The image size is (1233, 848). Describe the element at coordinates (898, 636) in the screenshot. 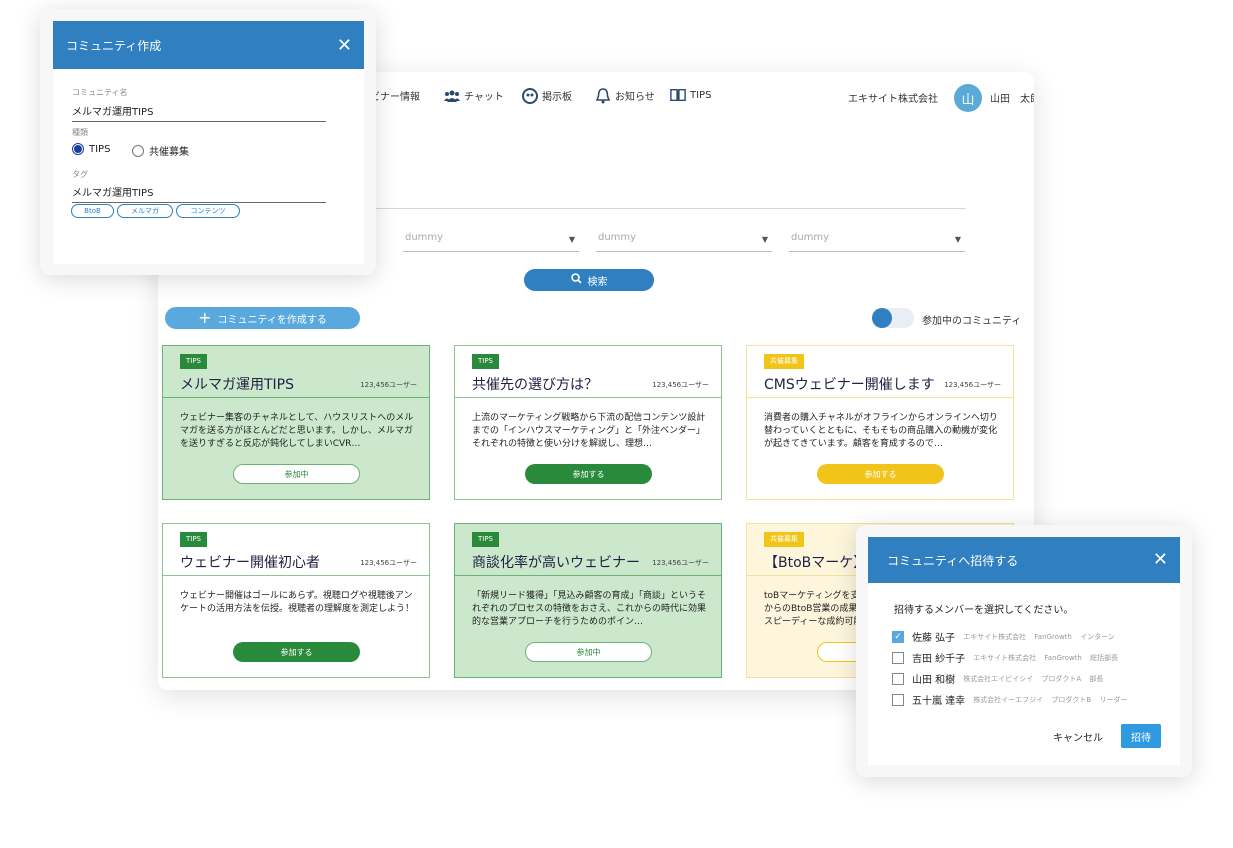

I see `checkbox-checked-icon: ✓` at that location.